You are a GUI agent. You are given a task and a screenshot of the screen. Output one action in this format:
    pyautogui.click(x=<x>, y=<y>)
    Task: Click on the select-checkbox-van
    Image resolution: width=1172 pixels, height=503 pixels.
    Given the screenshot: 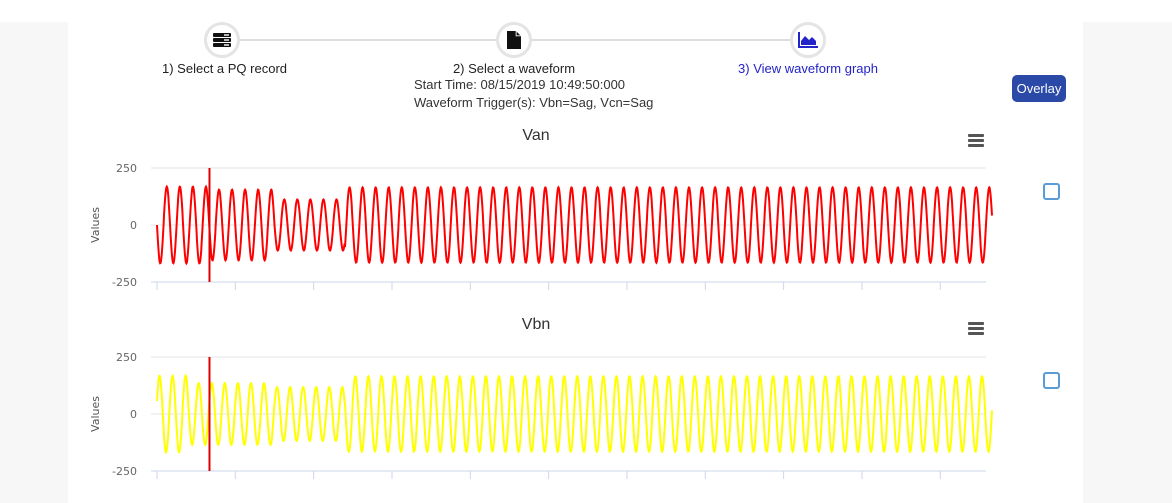 What is the action you would take?
    pyautogui.click(x=1051, y=191)
    